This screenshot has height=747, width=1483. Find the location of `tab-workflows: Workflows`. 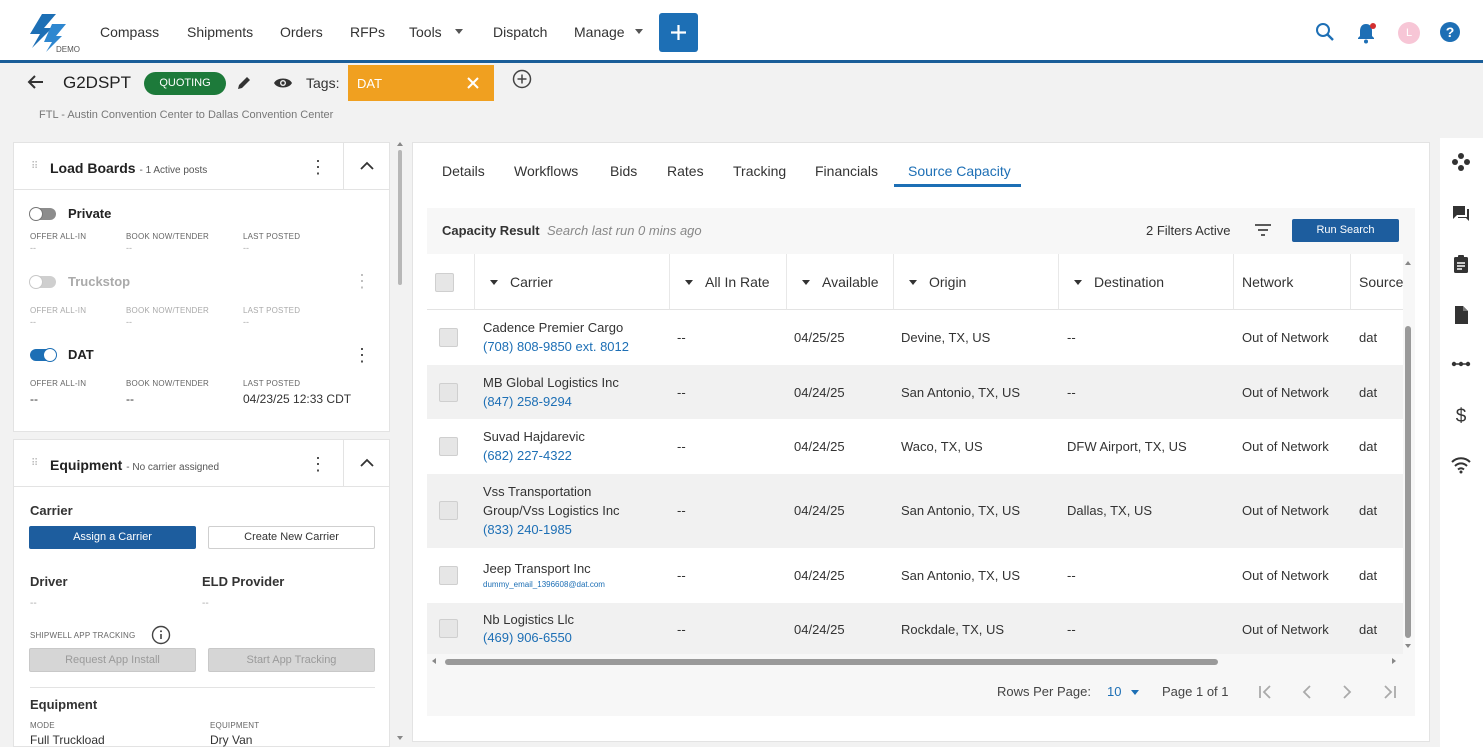

tab-workflows: Workflows is located at coordinates (546, 171).